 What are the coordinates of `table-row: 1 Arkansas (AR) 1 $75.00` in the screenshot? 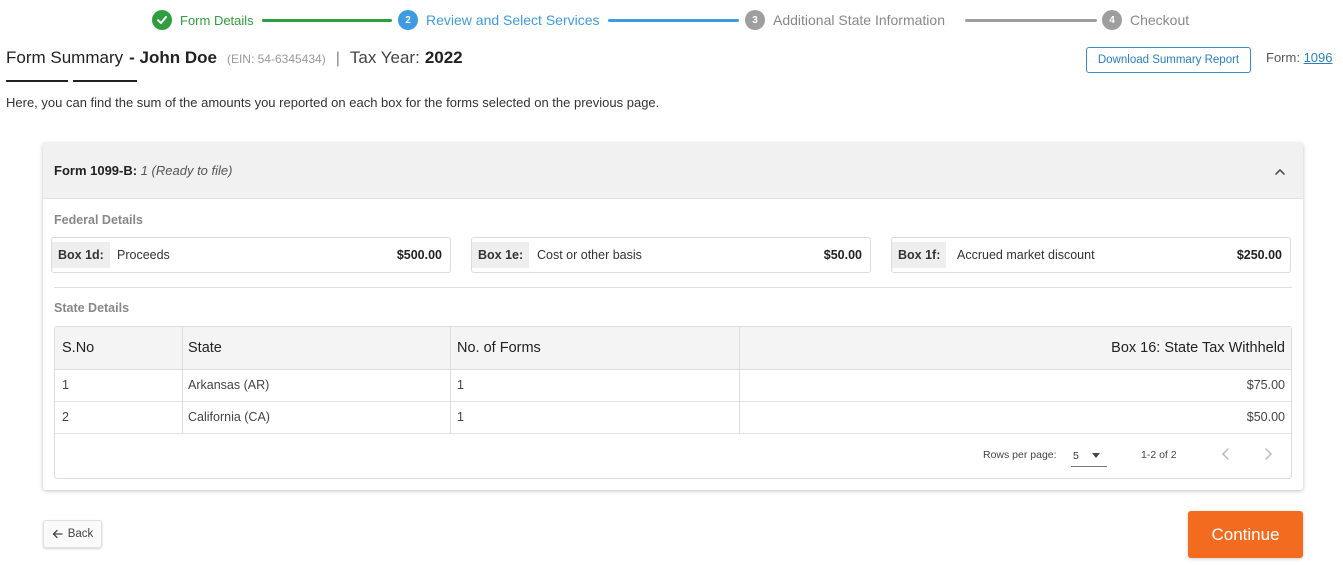 It's located at (673, 386).